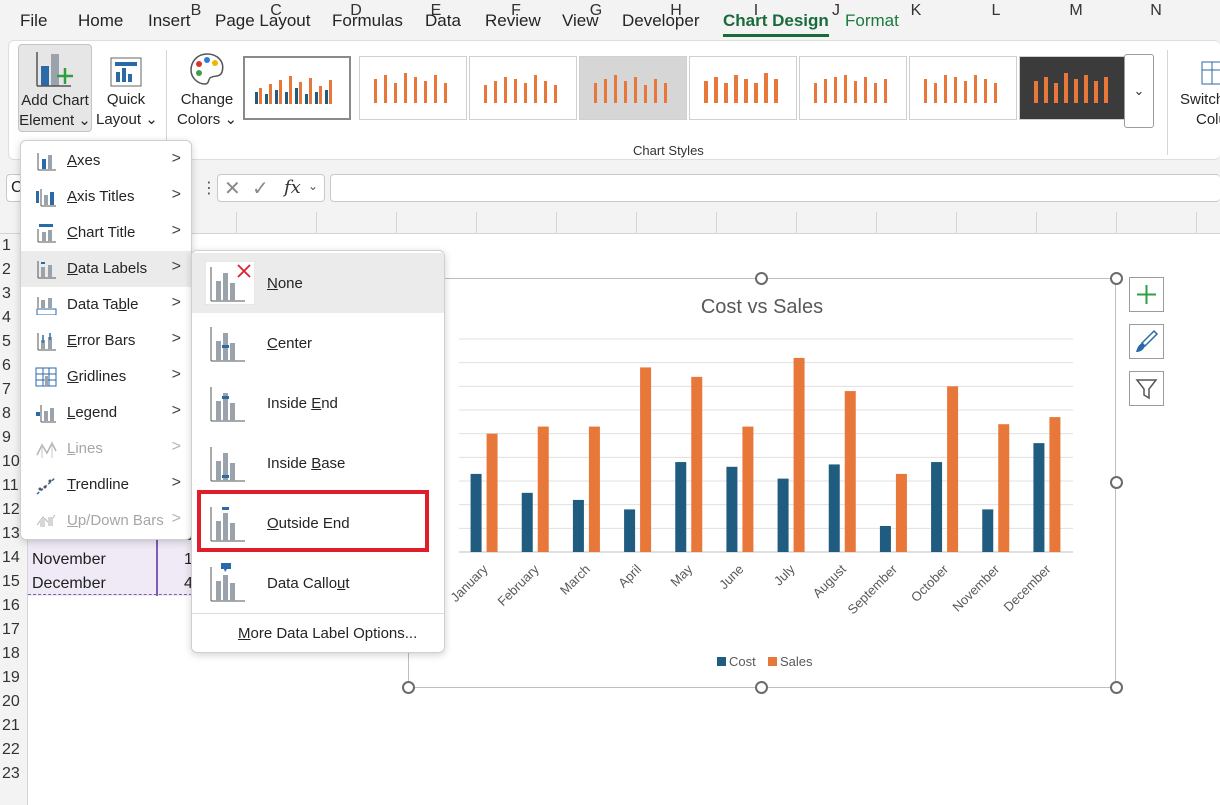 This screenshot has height=805, width=1220. Describe the element at coordinates (1004, 488) in the screenshot. I see `bar-sales-november` at that location.